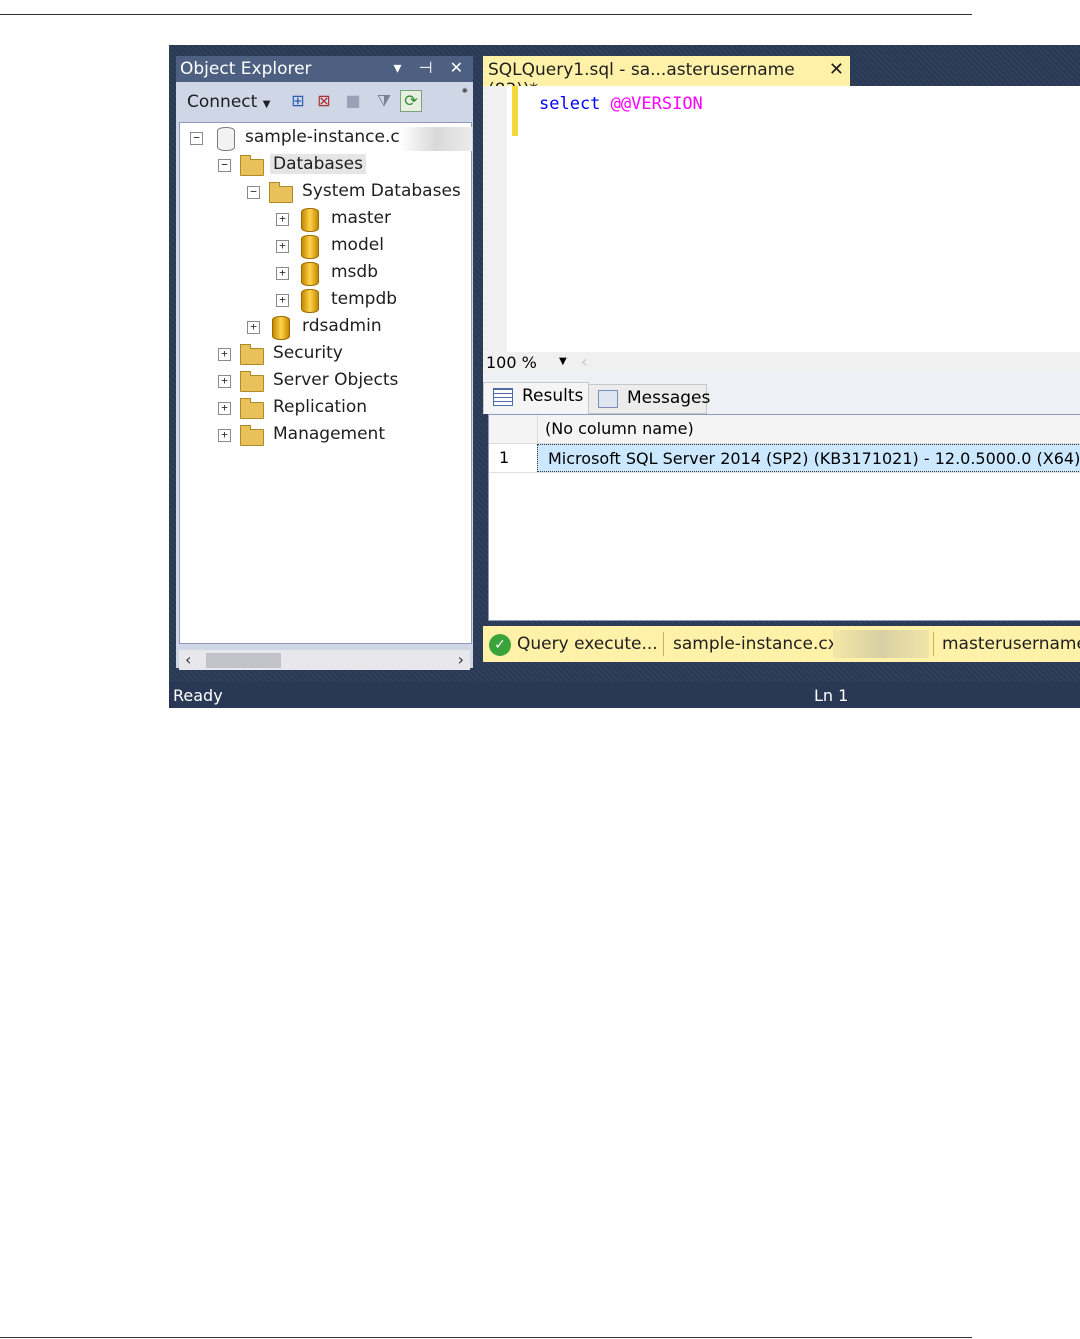 This screenshot has width=1080, height=1339. What do you see at coordinates (364, 299) in the screenshot?
I see `tree-item-label: tempdb` at bounding box center [364, 299].